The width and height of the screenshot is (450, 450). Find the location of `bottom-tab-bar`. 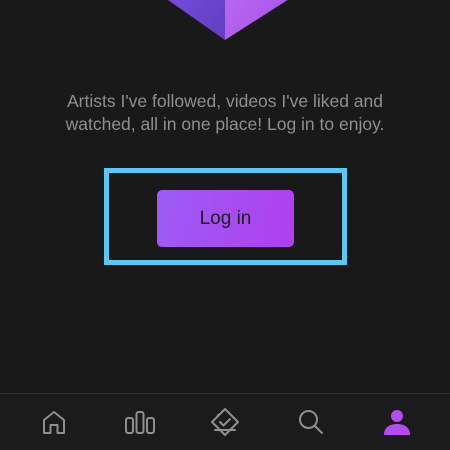

bottom-tab-bar is located at coordinates (225, 421).